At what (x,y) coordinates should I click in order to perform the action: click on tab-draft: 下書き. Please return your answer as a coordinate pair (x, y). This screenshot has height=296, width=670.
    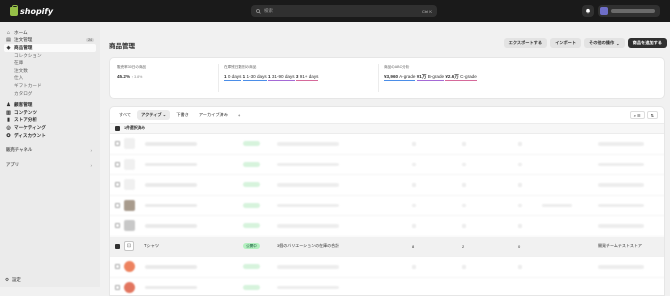
    Looking at the image, I should click on (182, 115).